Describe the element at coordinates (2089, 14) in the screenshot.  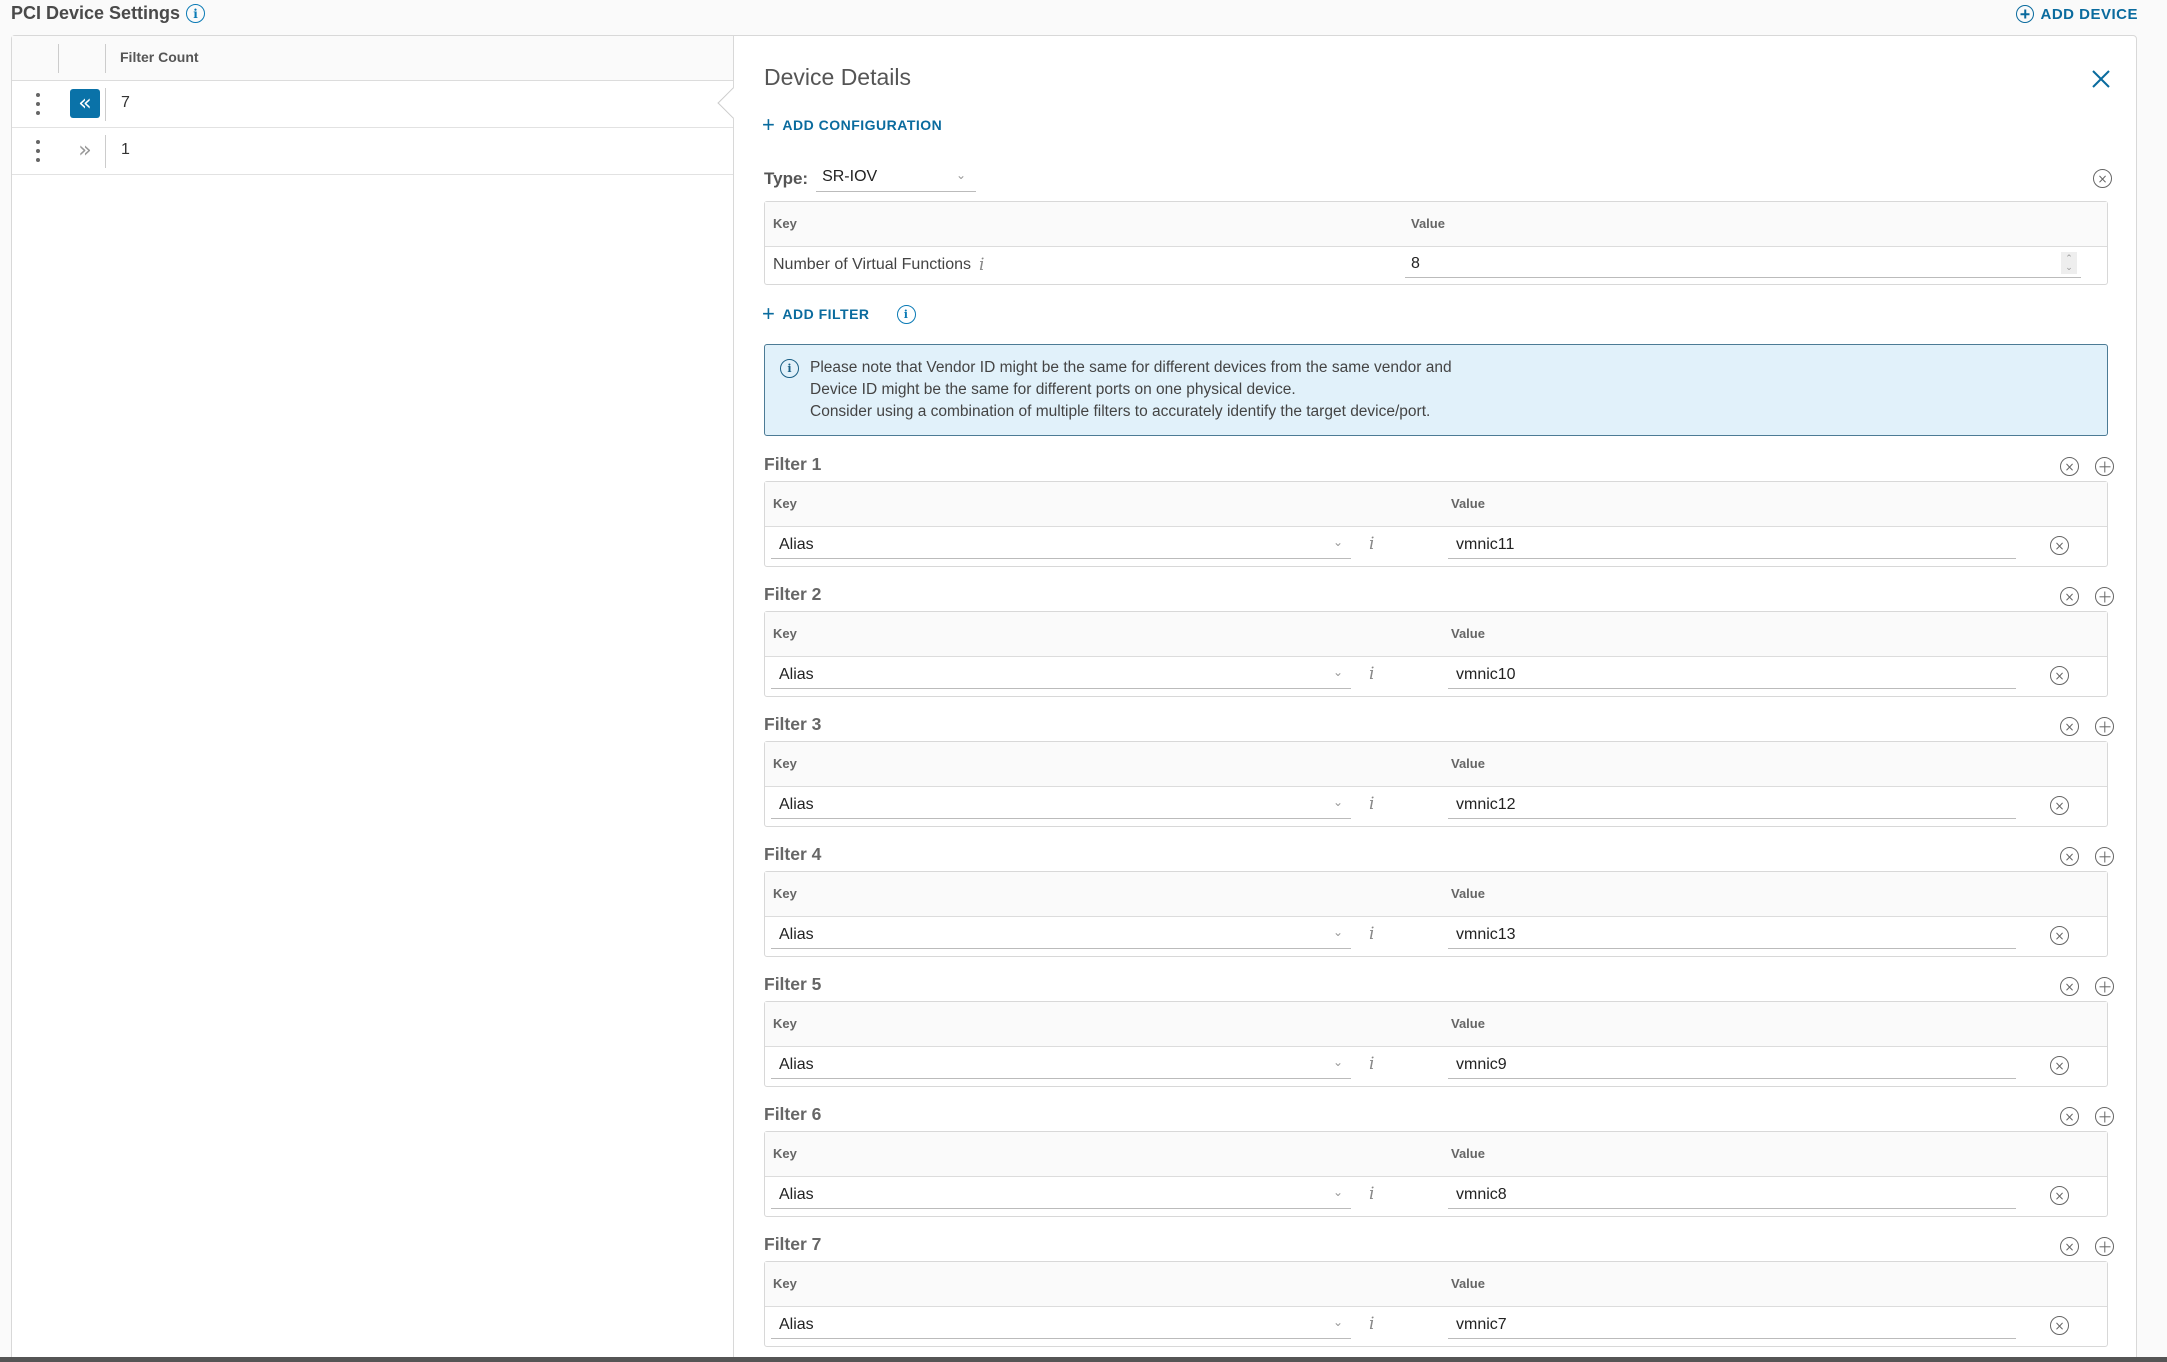
I see `add-device-label: ADD DEVICE` at that location.